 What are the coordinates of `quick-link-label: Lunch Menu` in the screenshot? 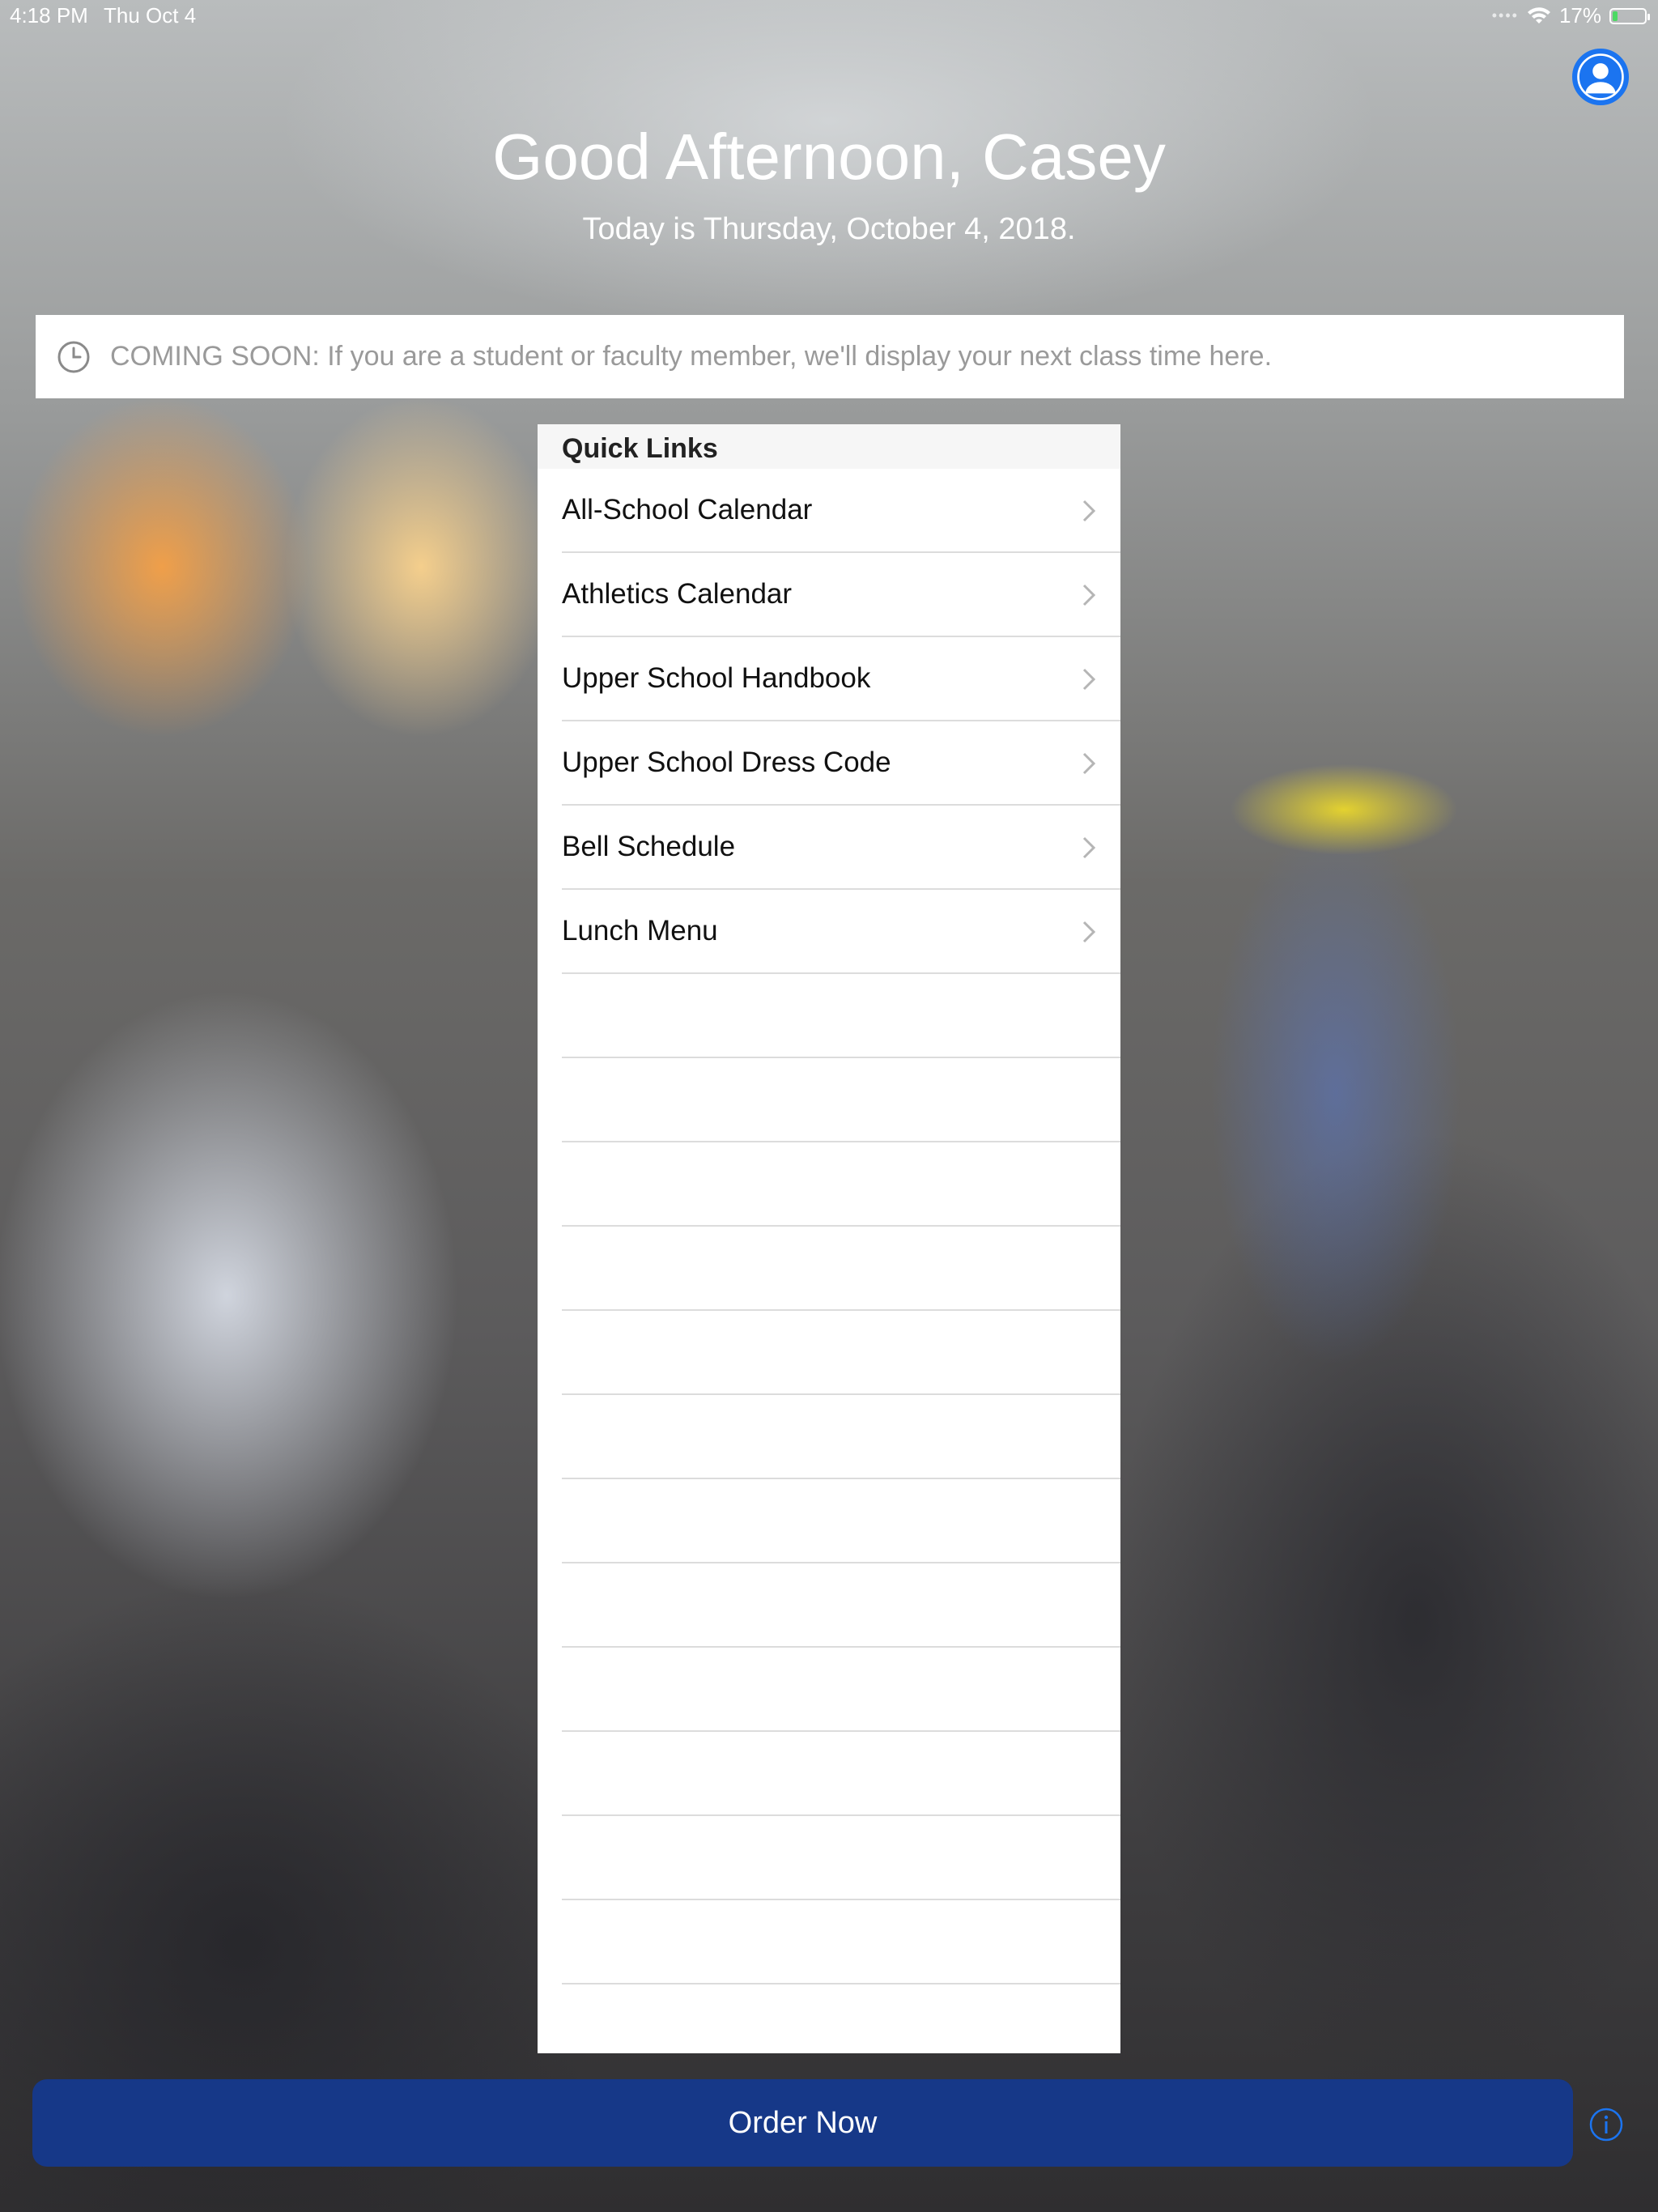 It's located at (640, 931).